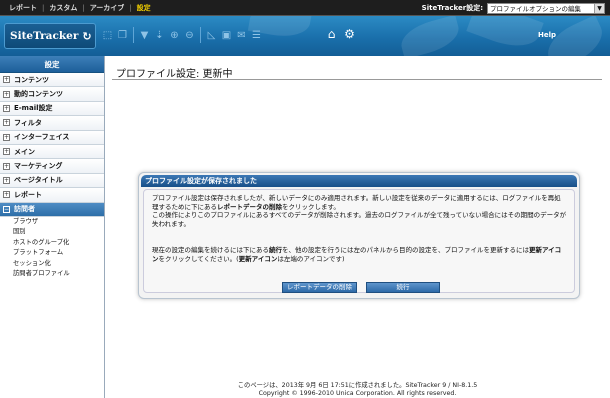 The image size is (610, 398). I want to click on sidebar-item-label: ページタイトル, so click(38, 180).